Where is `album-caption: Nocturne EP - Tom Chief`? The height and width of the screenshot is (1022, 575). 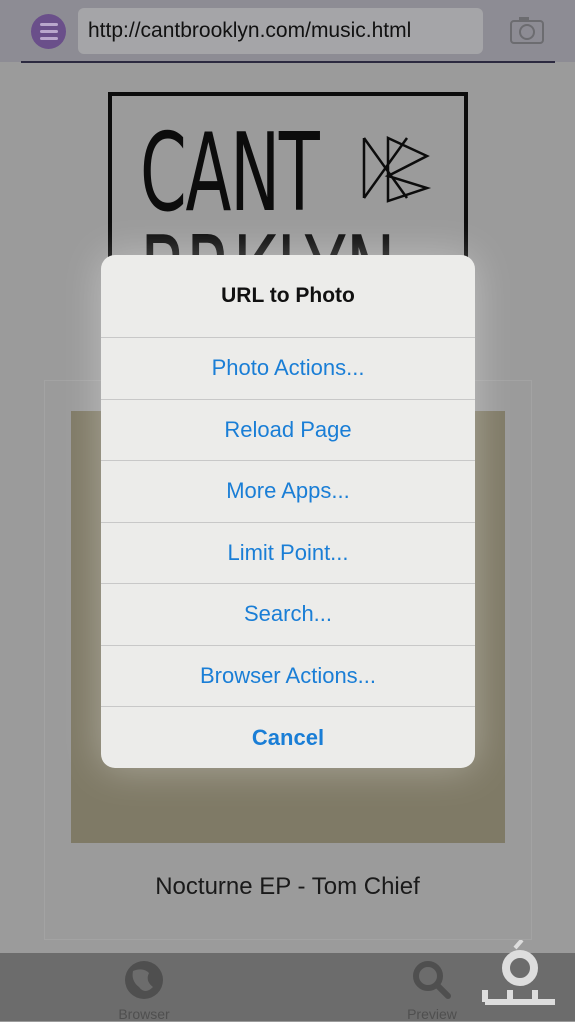
album-caption: Nocturne EP - Tom Chief is located at coordinates (287, 886).